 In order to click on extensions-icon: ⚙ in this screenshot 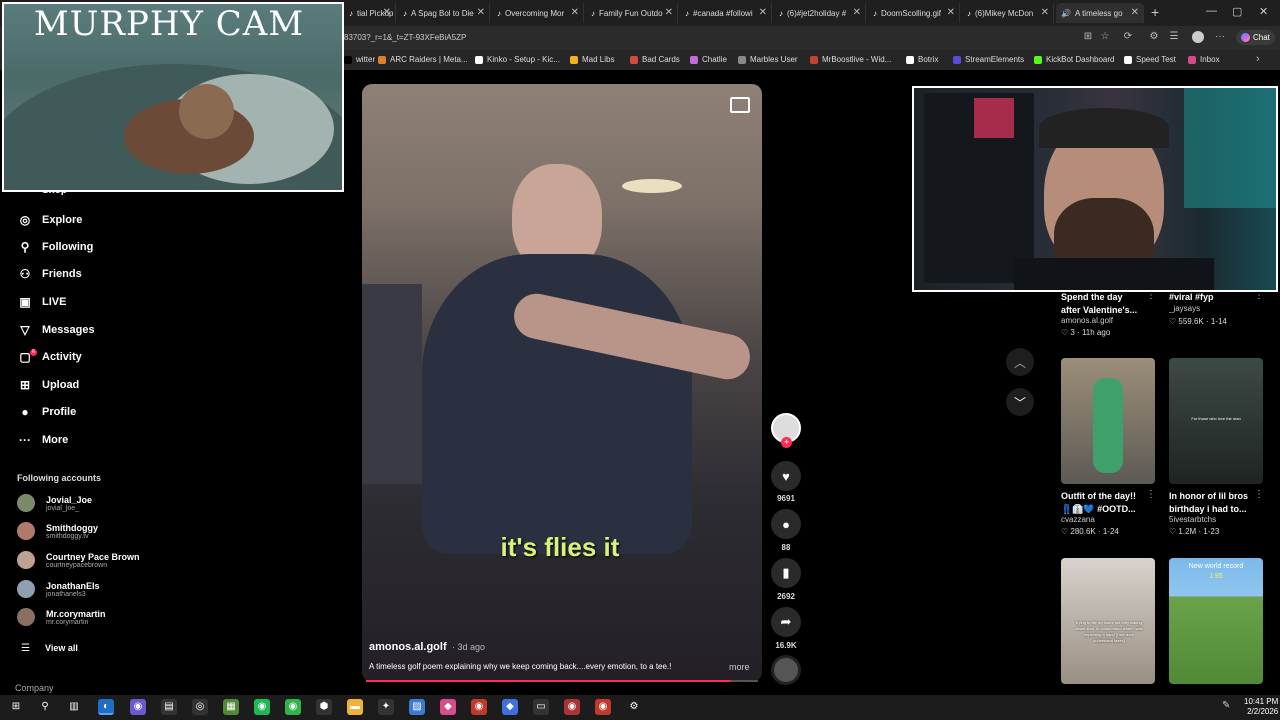, I will do `click(1154, 37)`.